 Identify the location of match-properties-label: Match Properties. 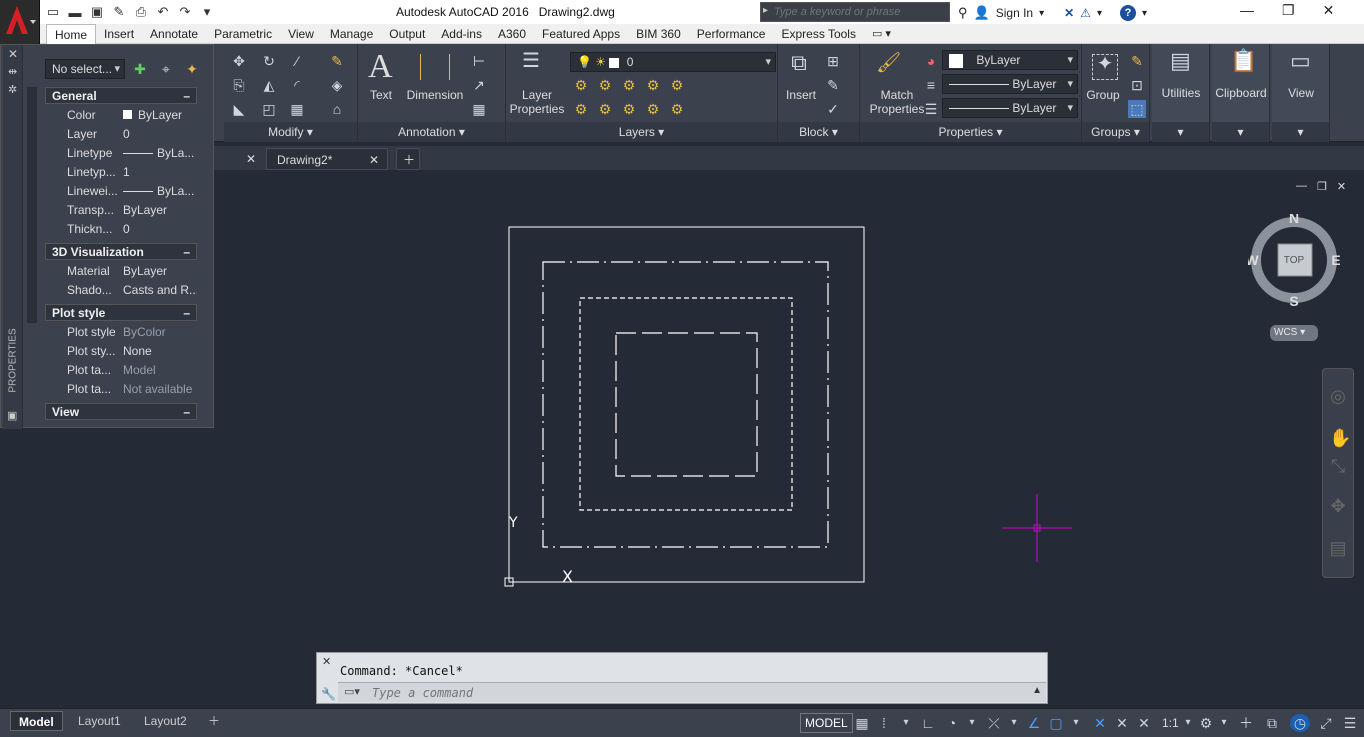
(897, 102).